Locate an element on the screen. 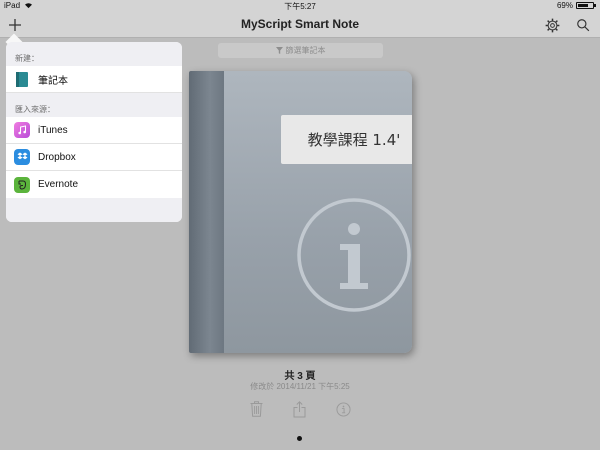  settings-button is located at coordinates (552, 25).